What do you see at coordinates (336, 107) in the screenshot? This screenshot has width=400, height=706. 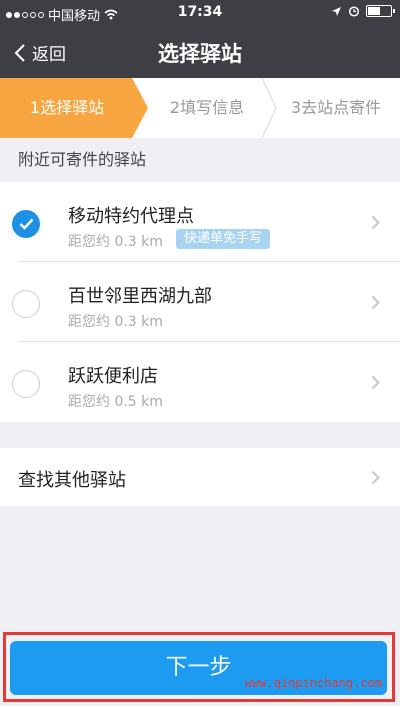 I see `step-3: 3去站点寄件` at bounding box center [336, 107].